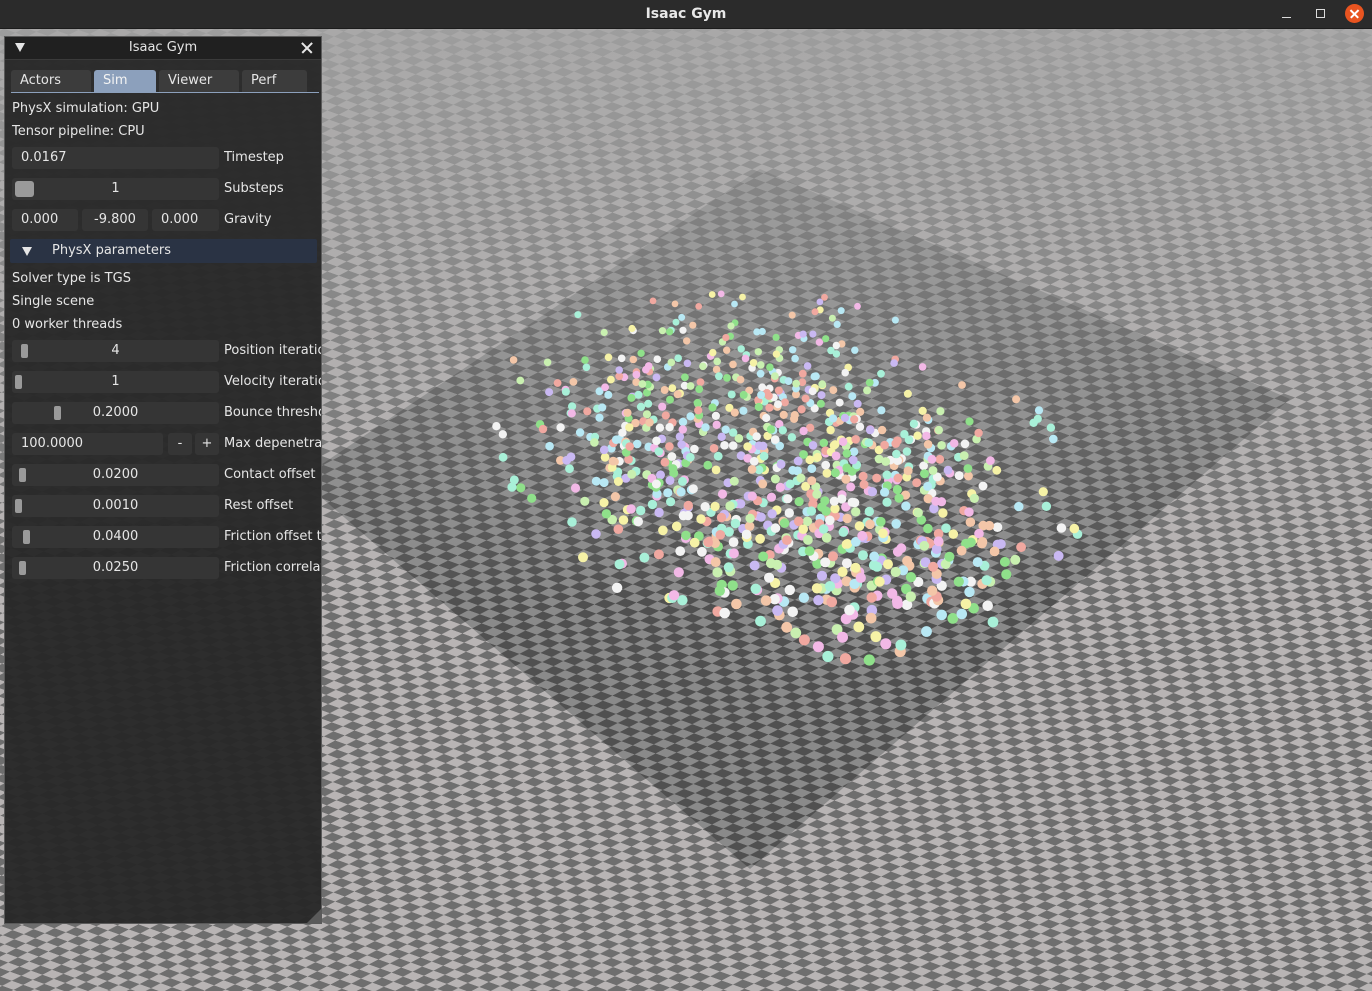  Describe the element at coordinates (115, 189) in the screenshot. I see `substeps-slider: 1` at that location.